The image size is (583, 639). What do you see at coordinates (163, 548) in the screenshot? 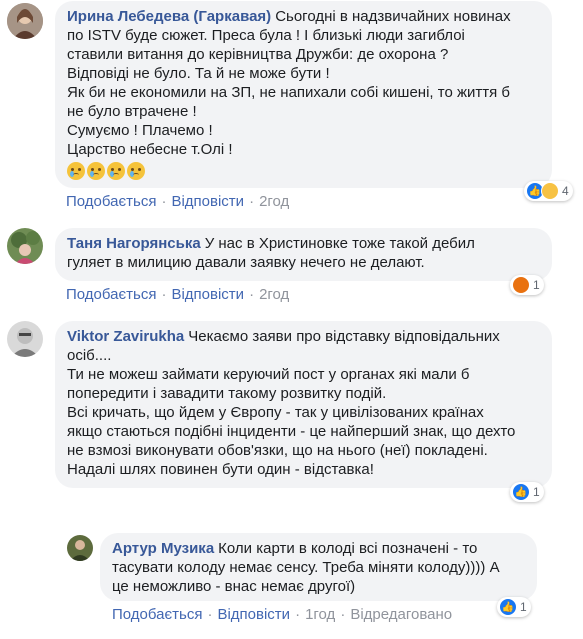
I see `comment-author: Артур Музика` at bounding box center [163, 548].